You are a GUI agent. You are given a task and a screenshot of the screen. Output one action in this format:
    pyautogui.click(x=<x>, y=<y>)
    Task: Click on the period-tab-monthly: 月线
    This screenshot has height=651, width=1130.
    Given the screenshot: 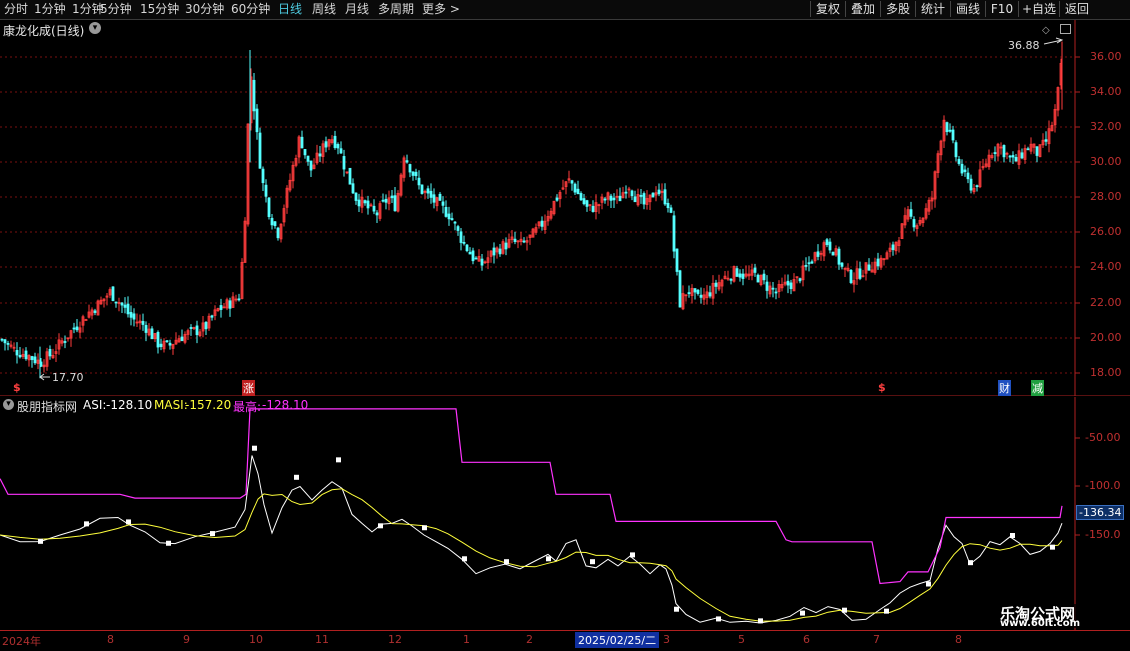 What is the action you would take?
    pyautogui.click(x=357, y=9)
    